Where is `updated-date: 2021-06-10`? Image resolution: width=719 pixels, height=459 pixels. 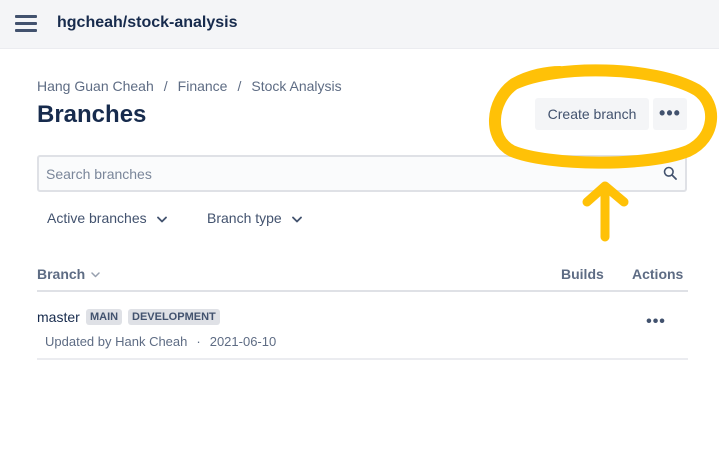
updated-date: 2021-06-10 is located at coordinates (243, 341).